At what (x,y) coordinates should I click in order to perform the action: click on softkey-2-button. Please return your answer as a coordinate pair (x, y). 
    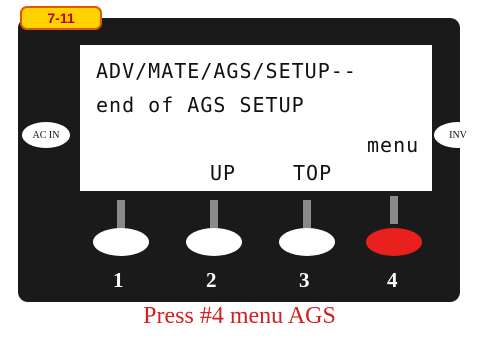
    Looking at the image, I should click on (214, 242).